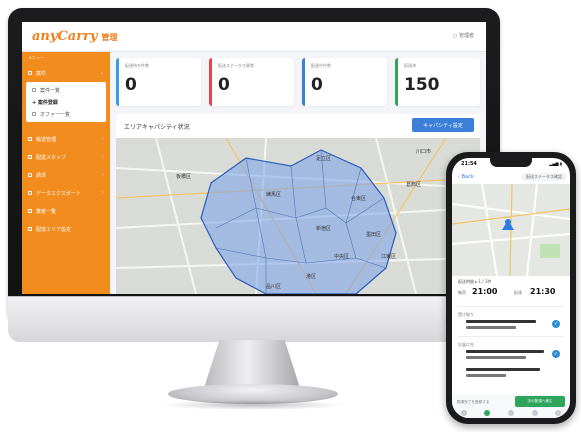  What do you see at coordinates (137, 65) in the screenshot?
I see `stat-card-label: 配達待ち件数` at bounding box center [137, 65].